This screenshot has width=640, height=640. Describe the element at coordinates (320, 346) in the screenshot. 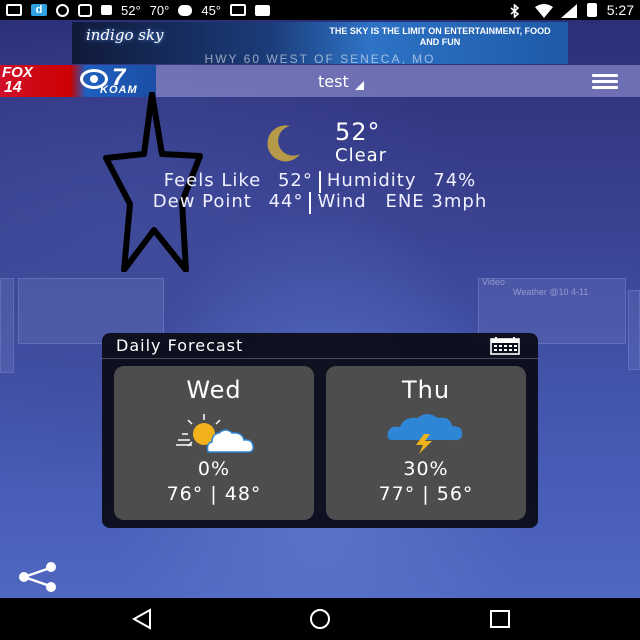

I see `forecast-header: Daily Forecast` at that location.